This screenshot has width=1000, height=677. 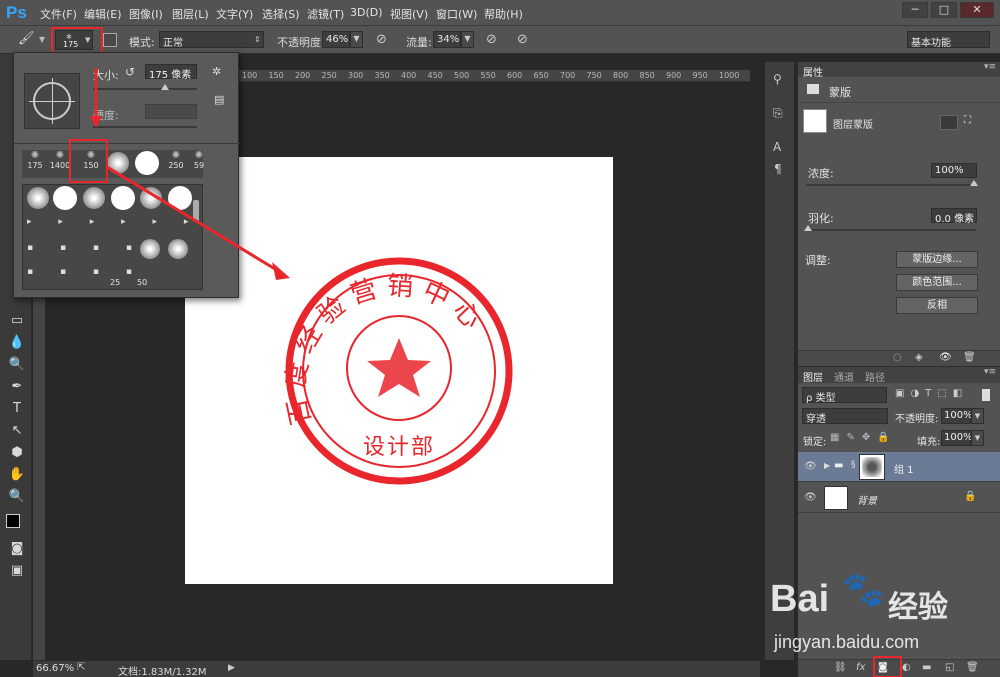 What do you see at coordinates (891, 185) in the screenshot?
I see `density-slider` at bounding box center [891, 185].